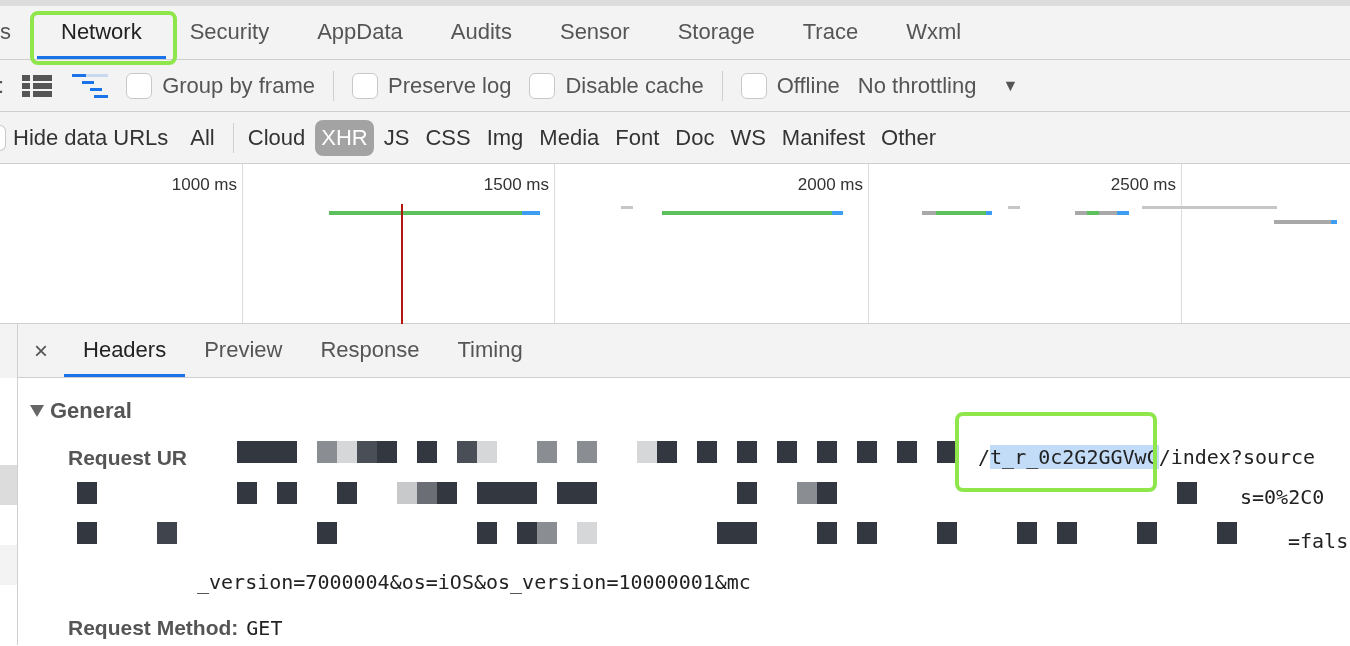  Describe the element at coordinates (823, 137) in the screenshot. I see `filter-type-button: Manifest` at that location.